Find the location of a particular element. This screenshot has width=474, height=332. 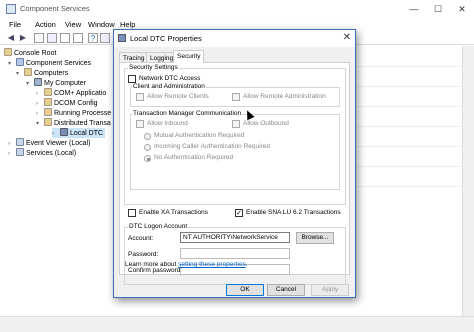

view-icon is located at coordinates (105, 38).